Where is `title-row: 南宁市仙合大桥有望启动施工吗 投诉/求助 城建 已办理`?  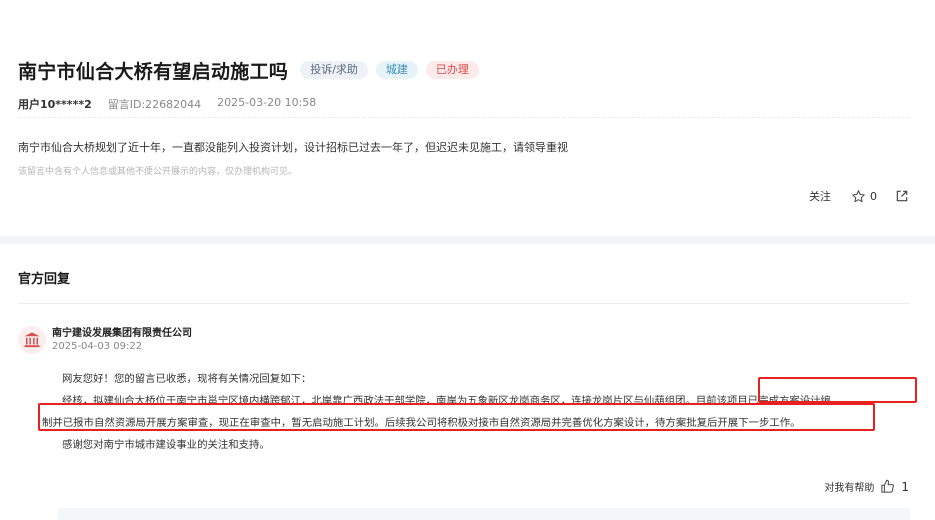 title-row: 南宁市仙合大桥有望启动施工吗 投诉/求助 城建 已办理 is located at coordinates (248, 70).